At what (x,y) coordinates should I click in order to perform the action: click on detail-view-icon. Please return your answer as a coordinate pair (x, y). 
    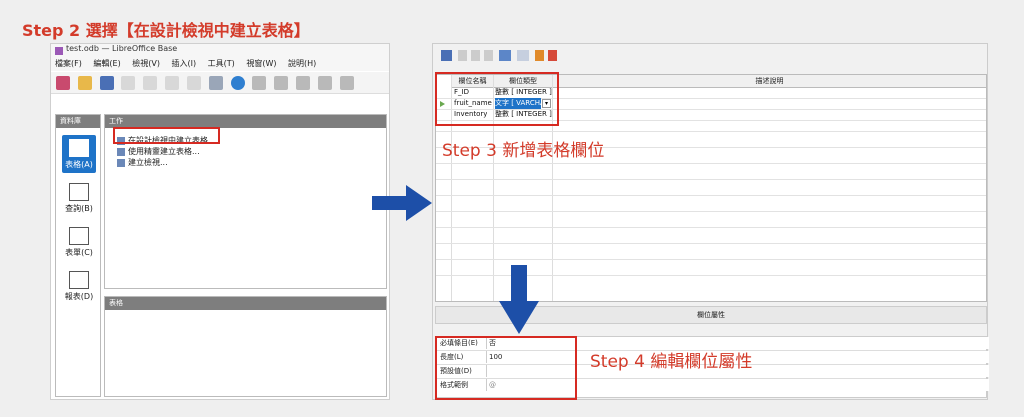
    Looking at the image, I should click on (303, 83).